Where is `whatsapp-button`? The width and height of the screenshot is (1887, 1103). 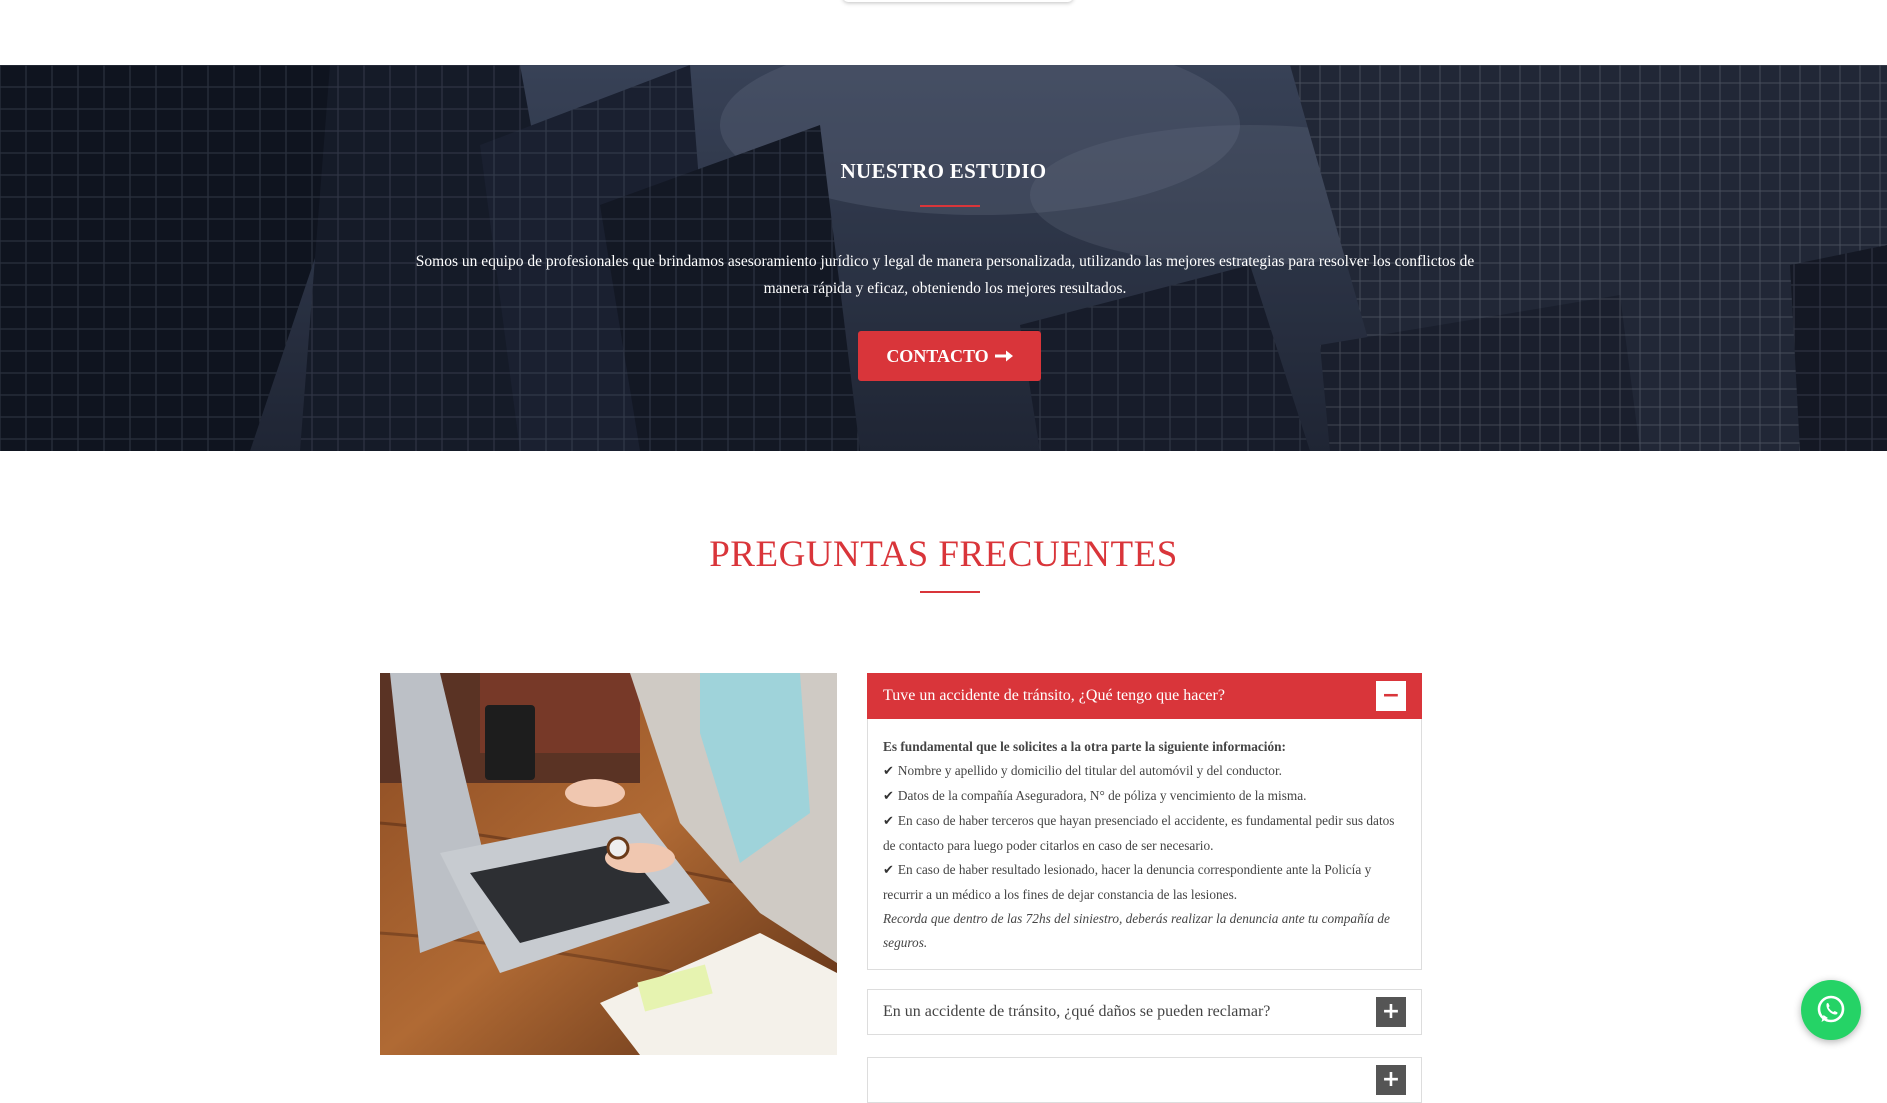
whatsapp-button is located at coordinates (1831, 1010).